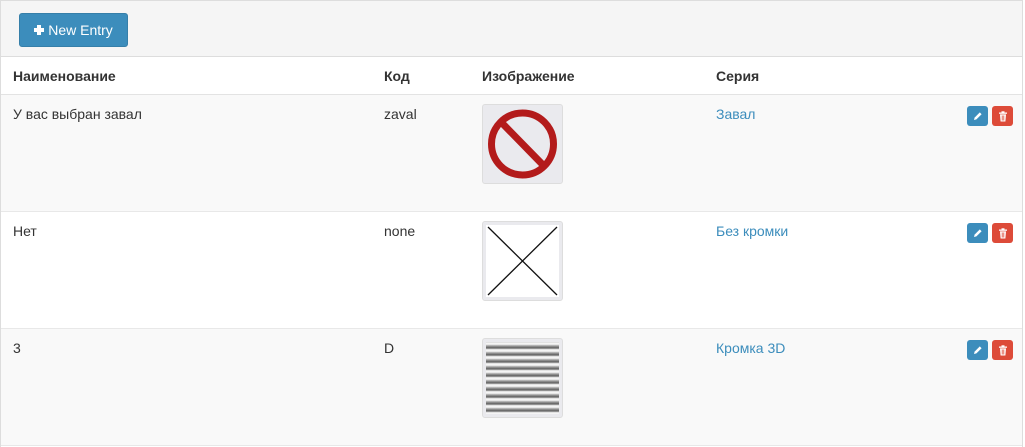  I want to click on header-series: Серия, so click(738, 76).